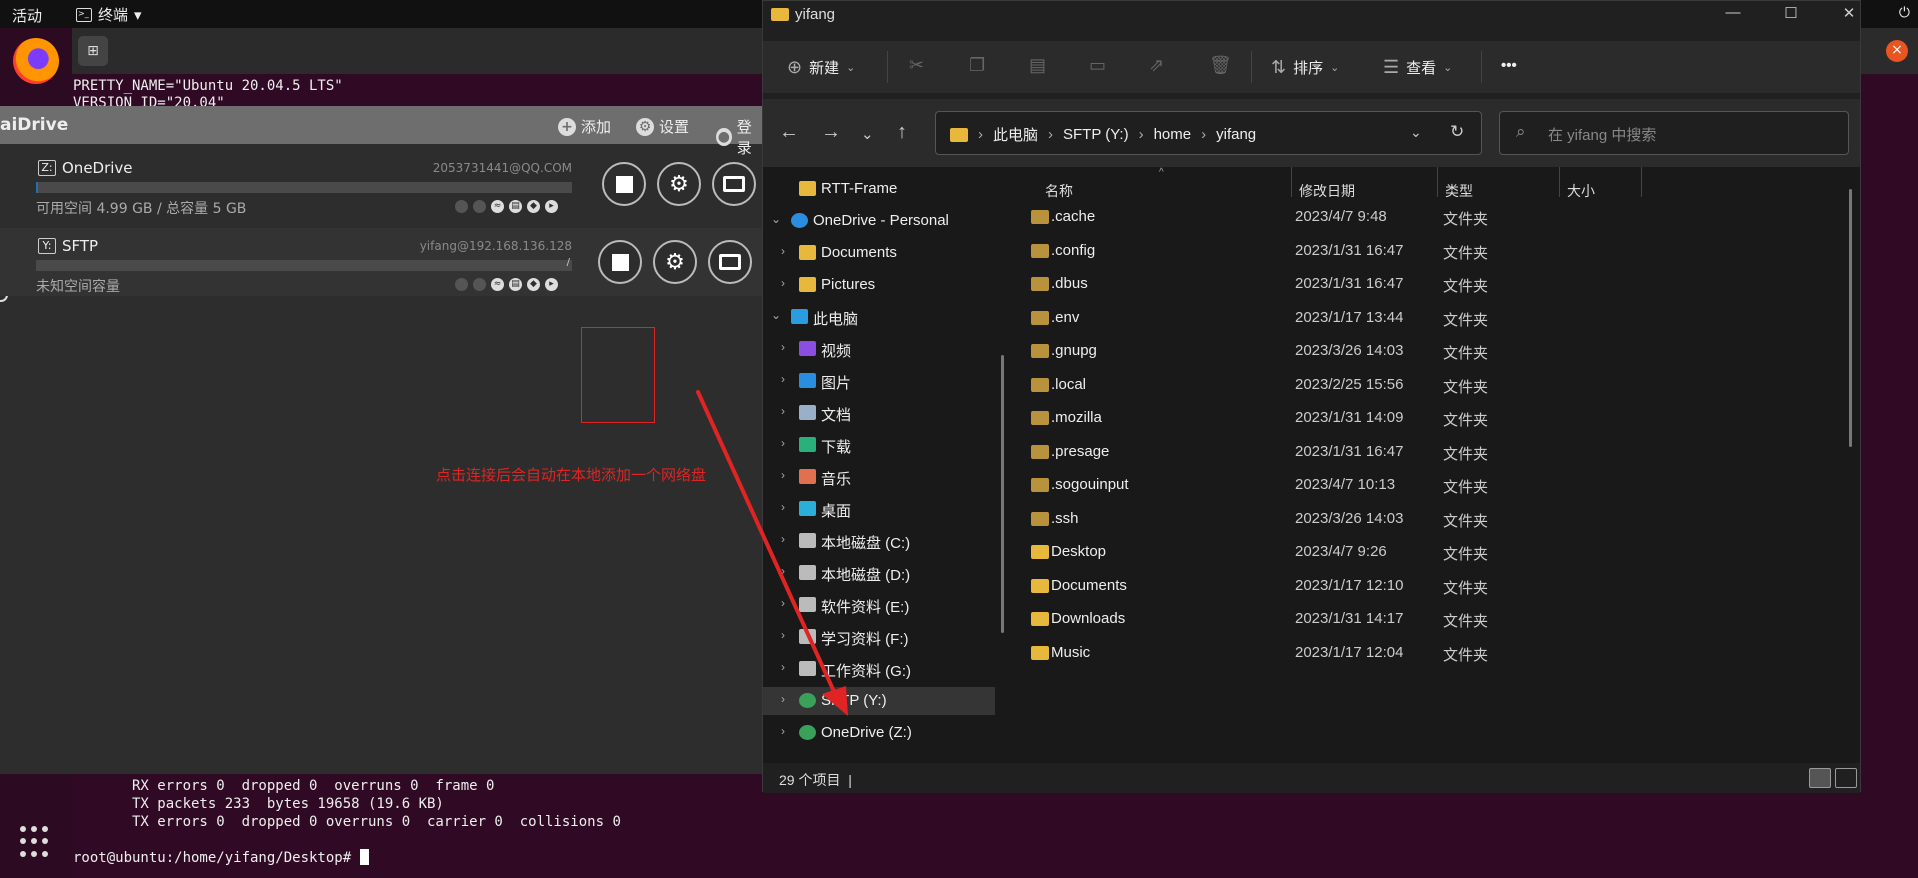 The height and width of the screenshot is (878, 1918). I want to click on breadcrumb-item: 此电脑, so click(1015, 134).